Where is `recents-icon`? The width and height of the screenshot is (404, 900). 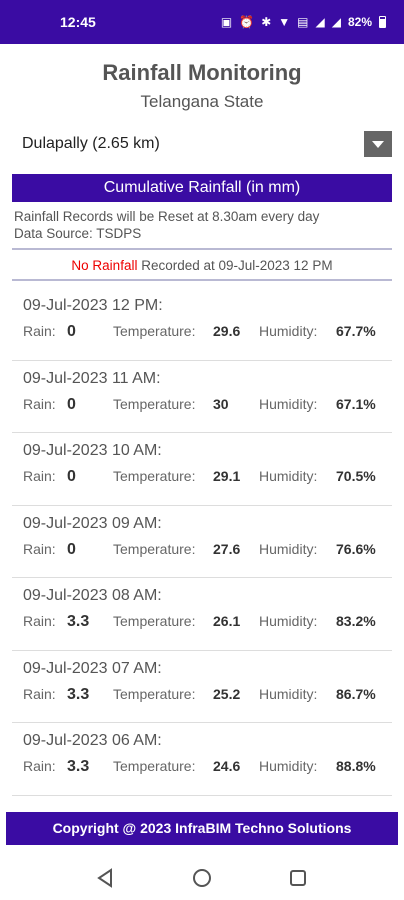 recents-icon is located at coordinates (298, 877).